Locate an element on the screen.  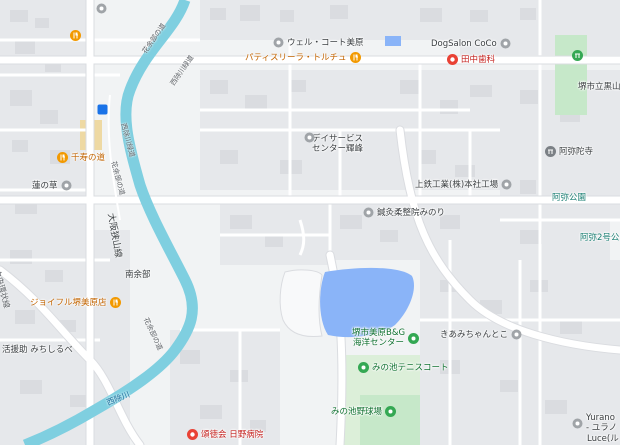
location-pin is located at coordinates (309, 137).